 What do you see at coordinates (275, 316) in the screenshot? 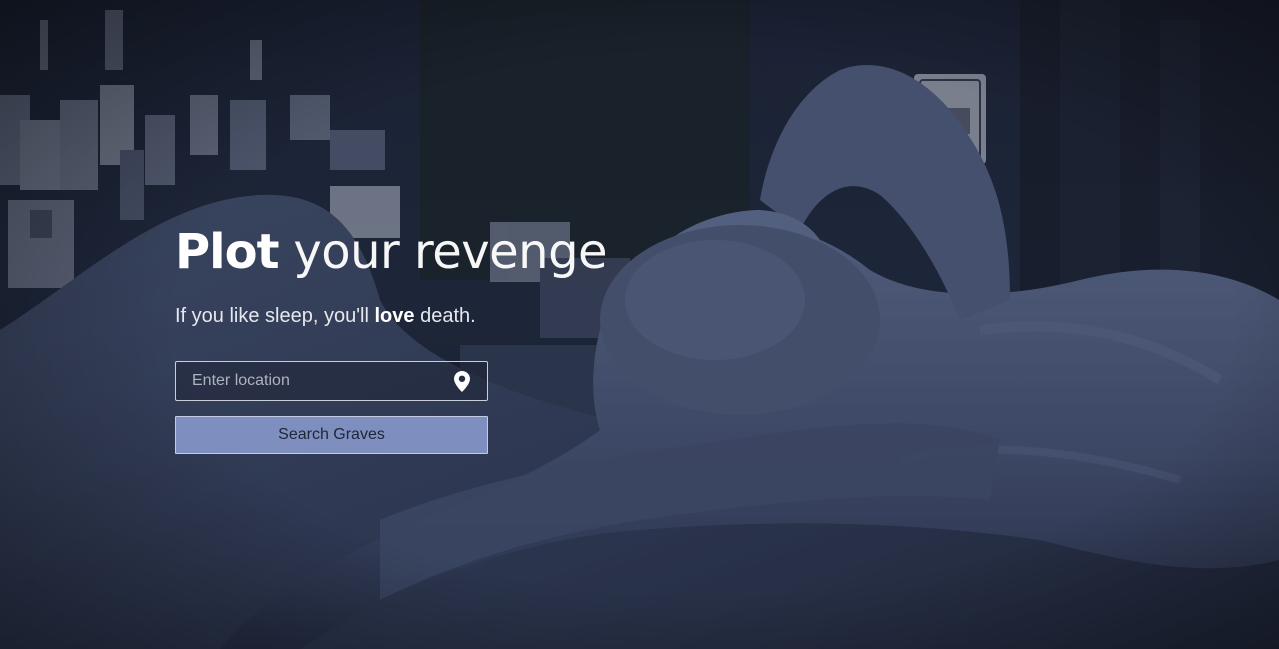
I see `tagline-start: If you like sleep, you'll` at bounding box center [275, 316].